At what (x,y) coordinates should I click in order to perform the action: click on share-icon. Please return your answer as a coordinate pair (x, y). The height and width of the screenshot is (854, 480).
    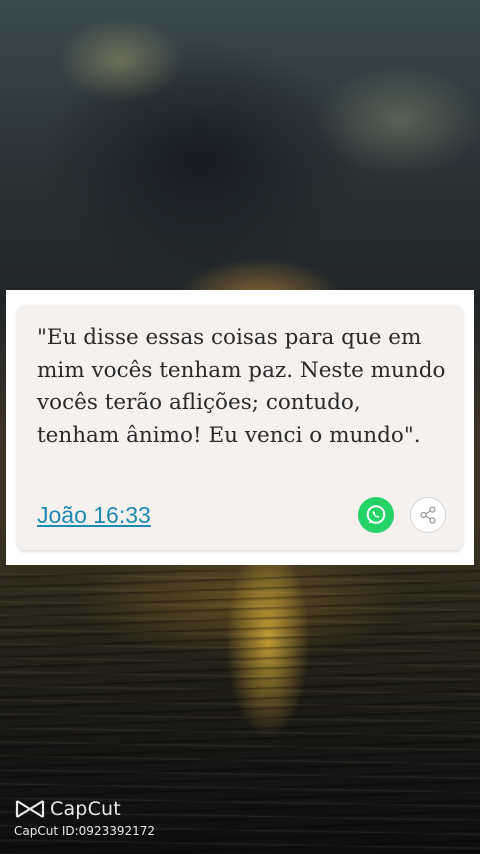
    Looking at the image, I should click on (428, 515).